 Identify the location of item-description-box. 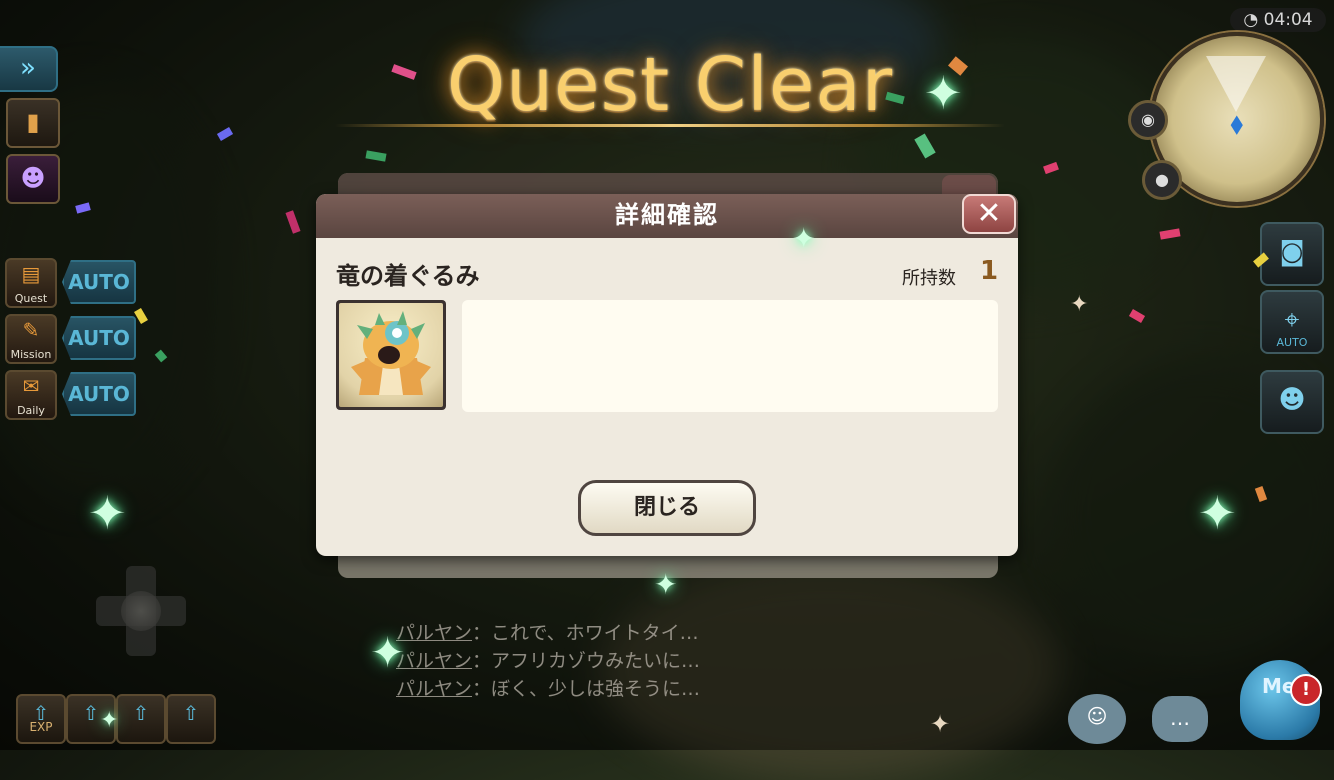
(730, 356).